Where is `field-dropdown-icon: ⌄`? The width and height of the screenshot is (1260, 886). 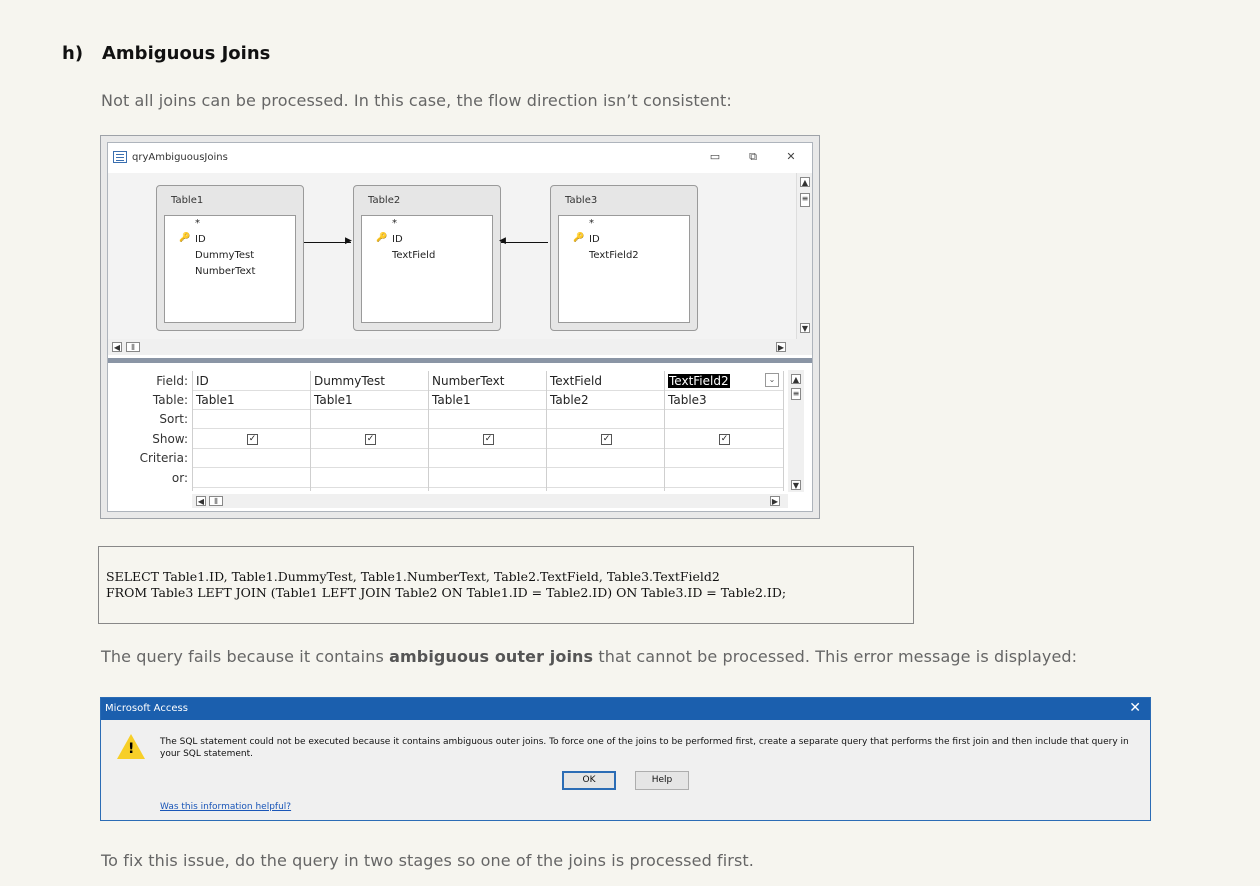
field-dropdown-icon: ⌄ is located at coordinates (772, 380).